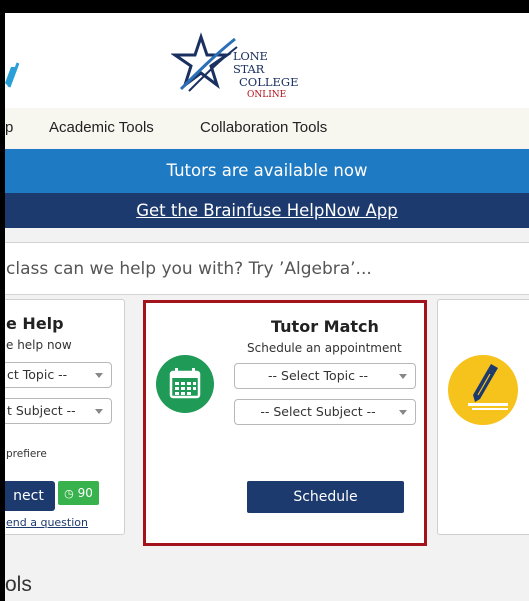 The height and width of the screenshot is (601, 529). I want to click on helpnow-app-link: Get the Brainfuse HelpNow App, so click(267, 210).